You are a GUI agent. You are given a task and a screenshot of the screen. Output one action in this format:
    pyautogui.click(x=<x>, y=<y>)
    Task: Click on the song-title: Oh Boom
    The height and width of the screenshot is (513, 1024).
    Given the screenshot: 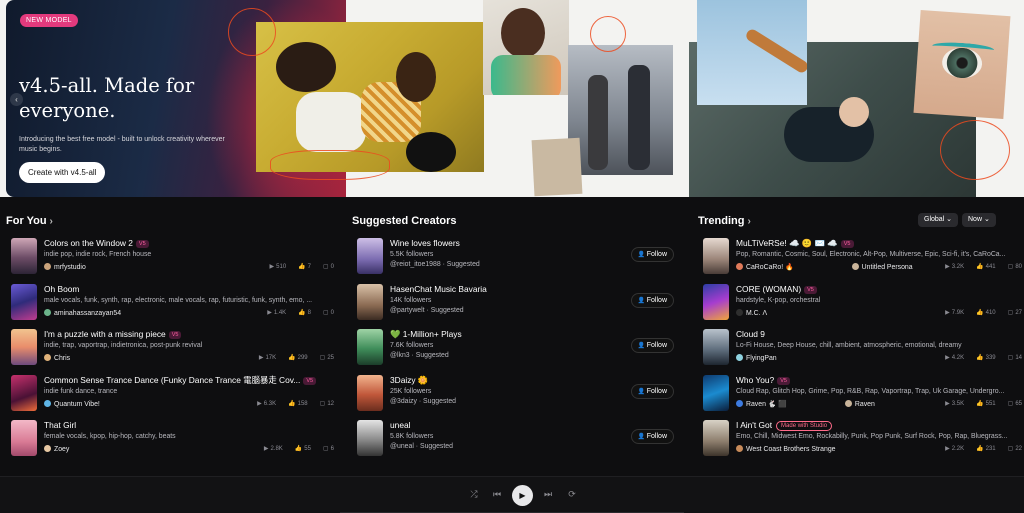 What is the action you would take?
    pyautogui.click(x=190, y=289)
    